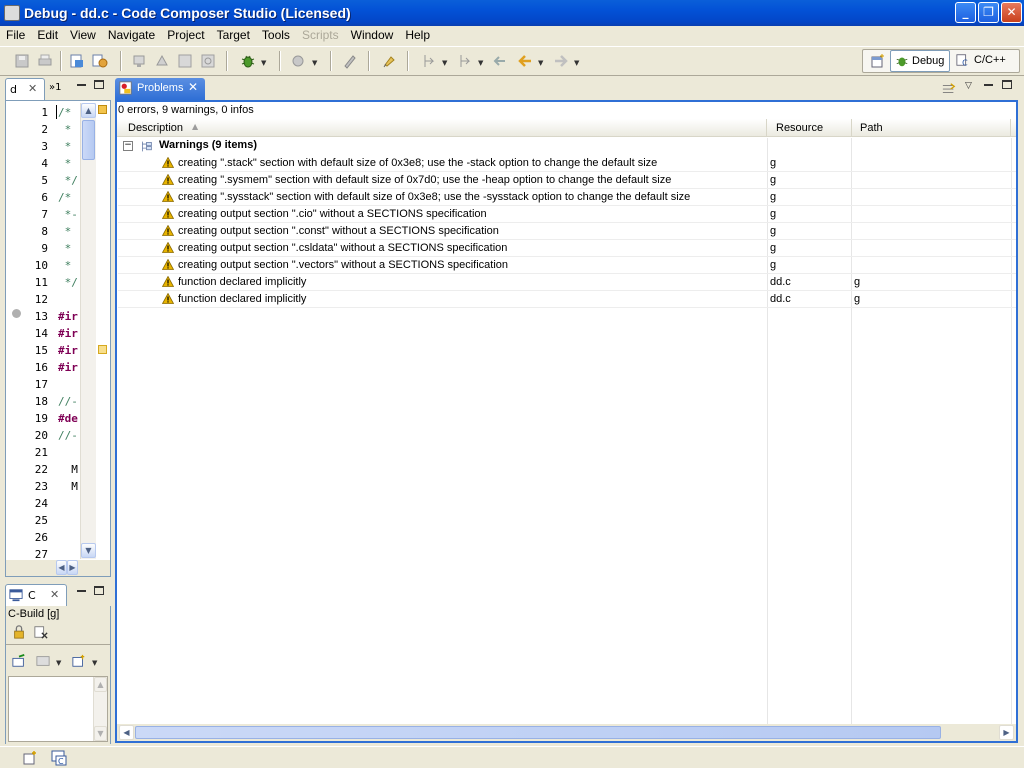  Describe the element at coordinates (22, 61) in the screenshot. I see `save-icon` at that location.